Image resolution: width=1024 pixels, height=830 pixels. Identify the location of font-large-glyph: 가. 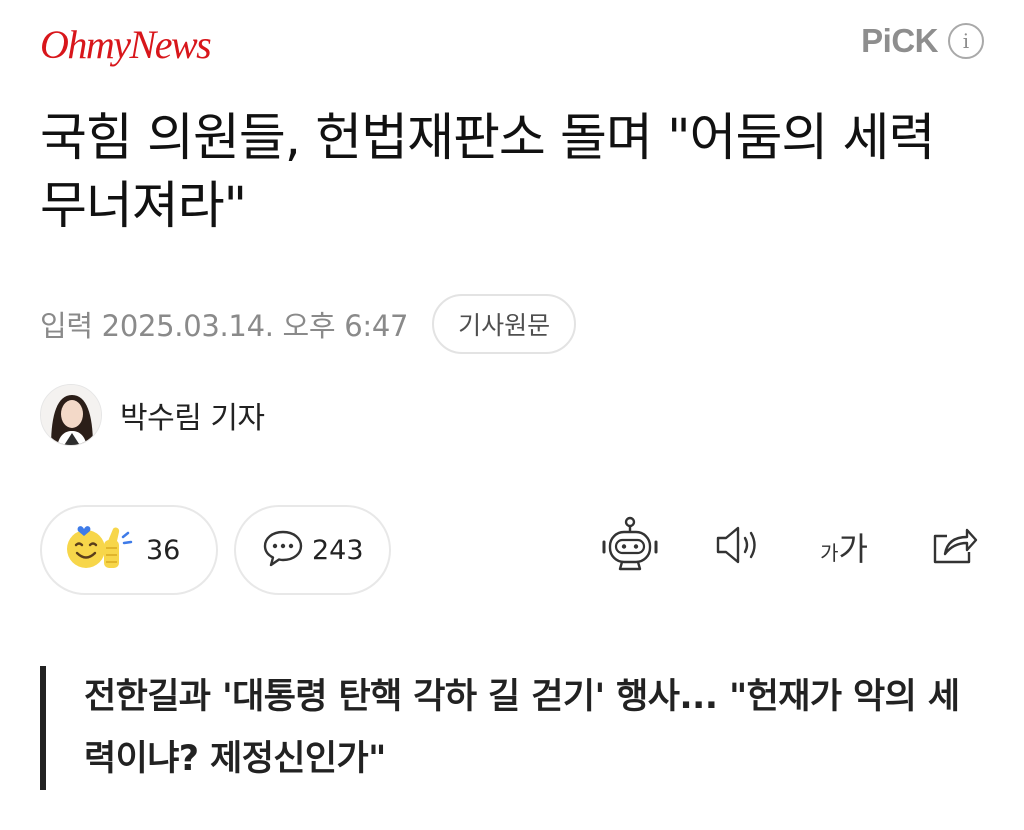
(853, 549).